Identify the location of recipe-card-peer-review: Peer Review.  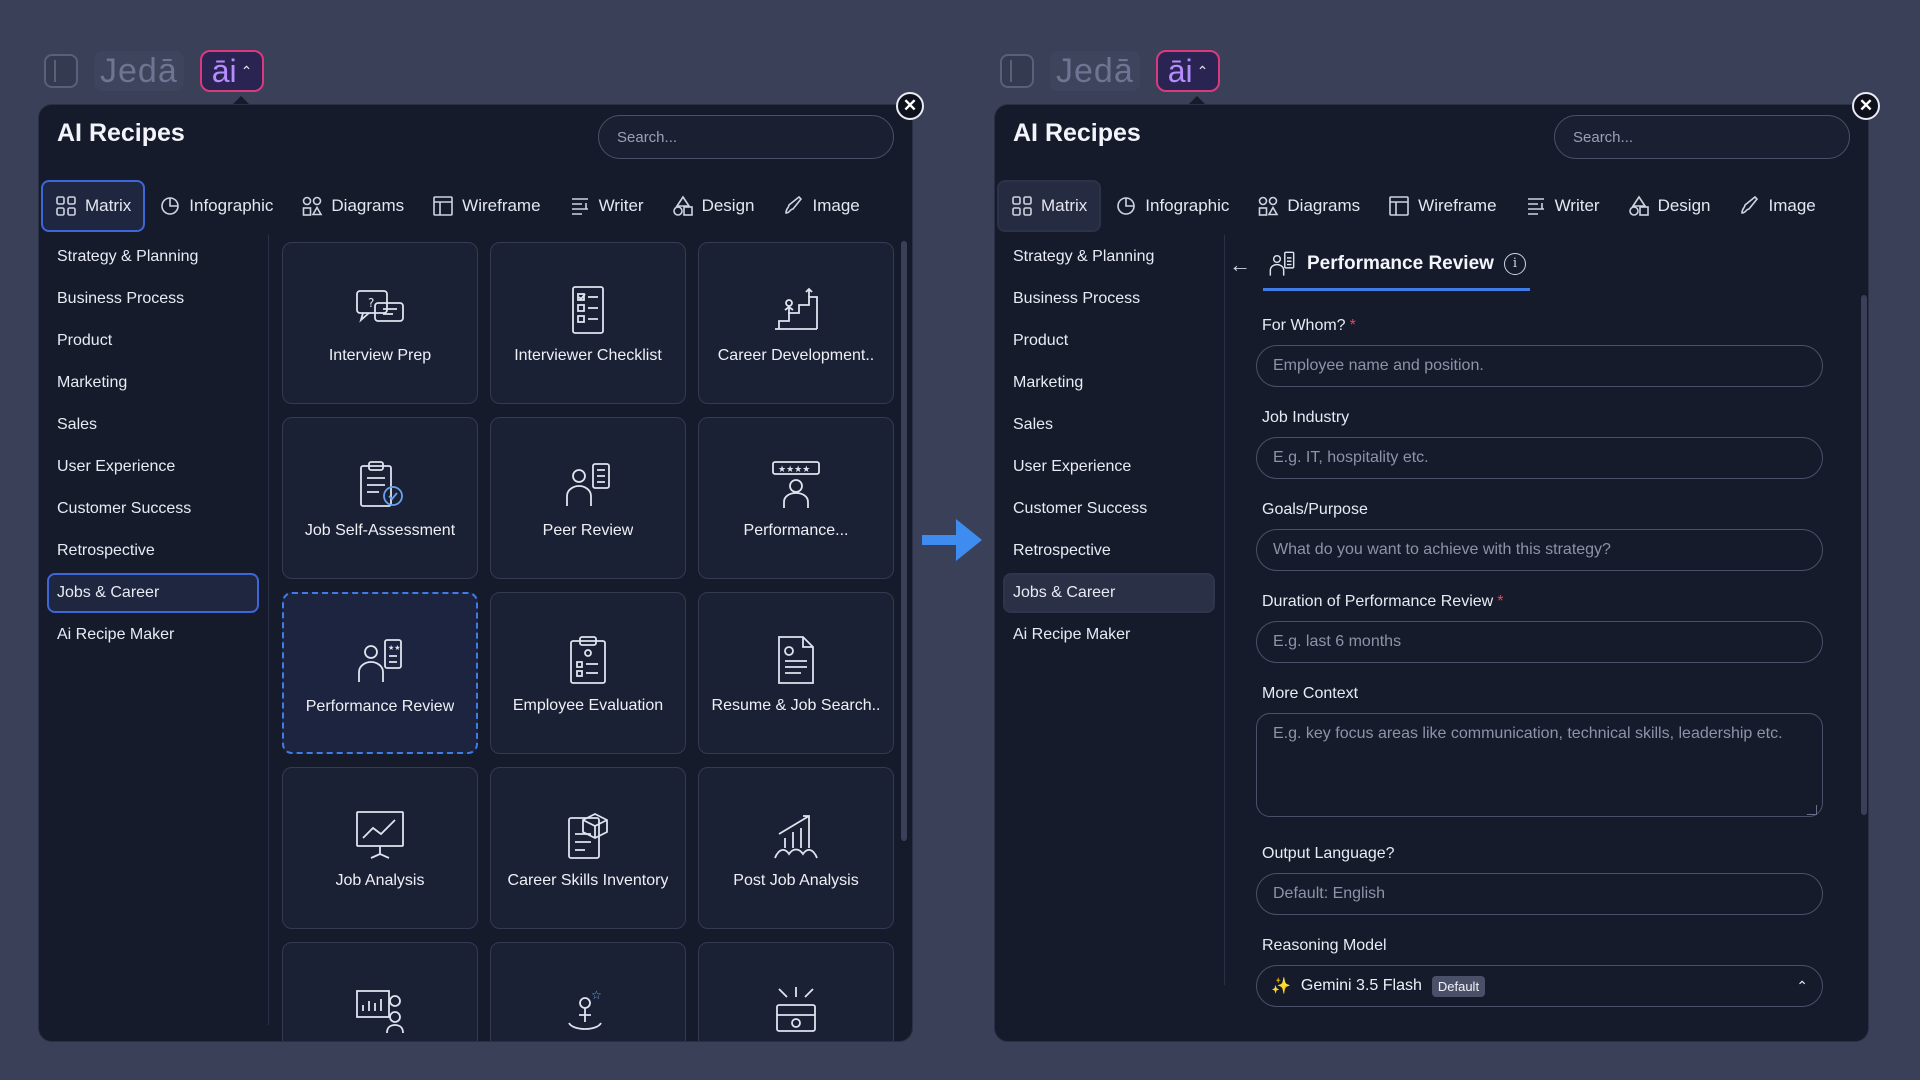
(588, 498).